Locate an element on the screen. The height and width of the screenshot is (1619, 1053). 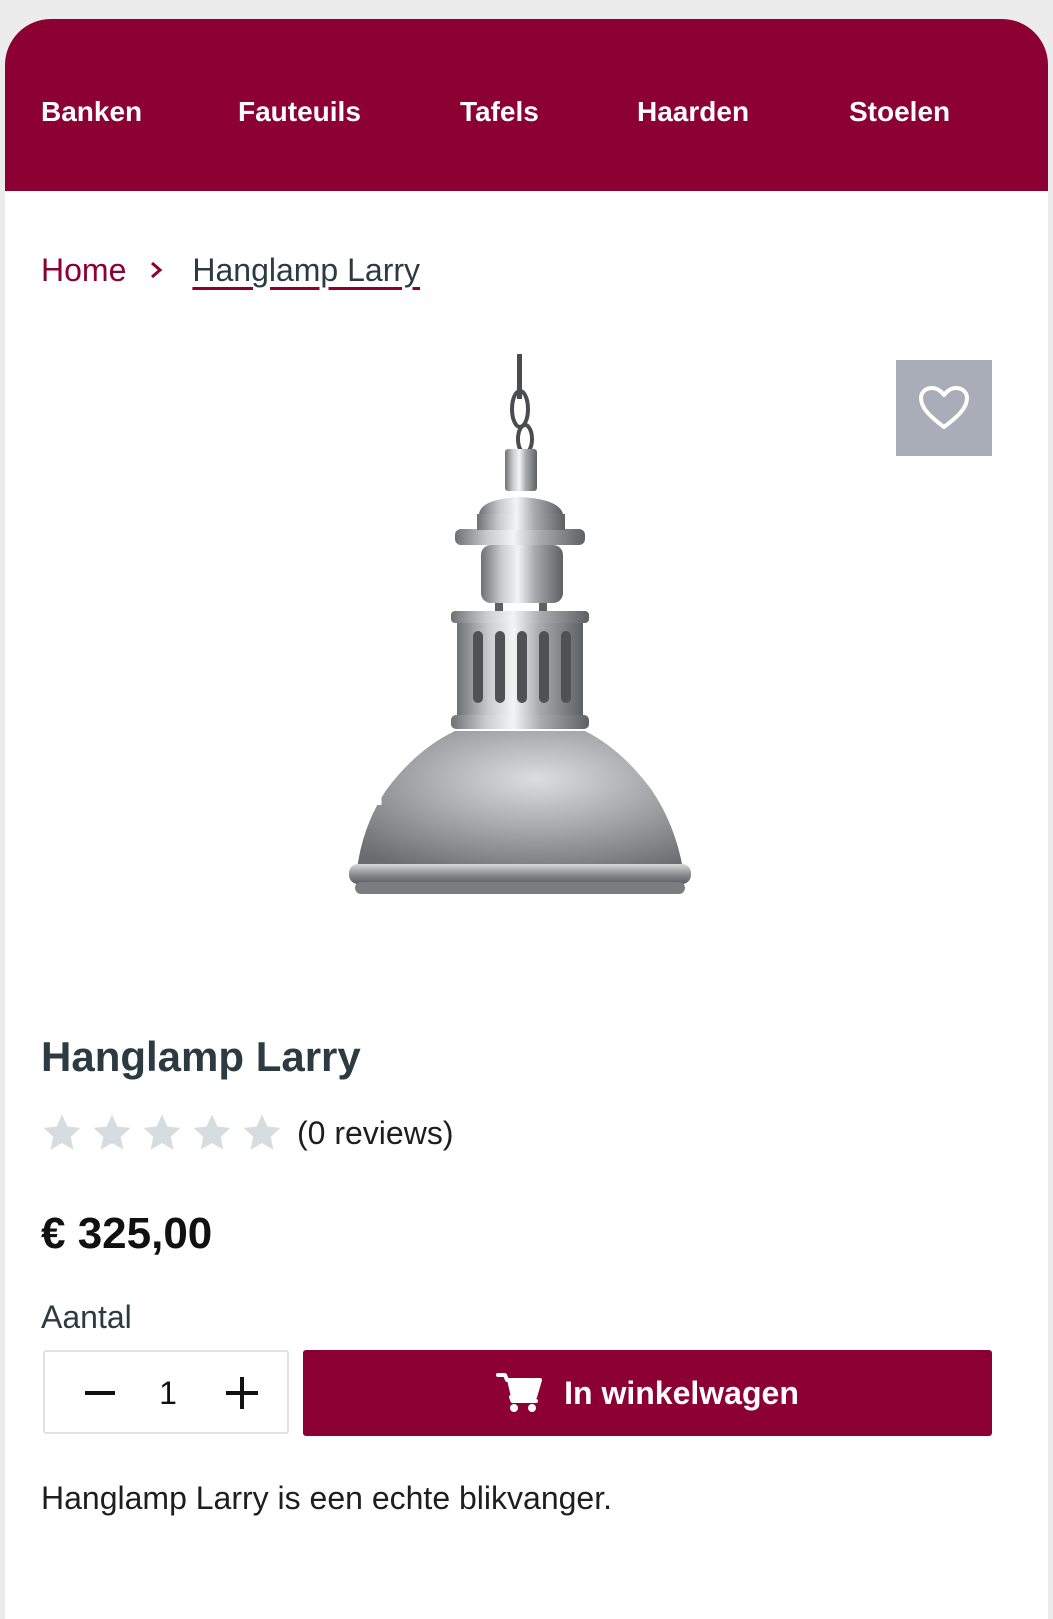
quantity-label: Aantal is located at coordinates (86, 1317).